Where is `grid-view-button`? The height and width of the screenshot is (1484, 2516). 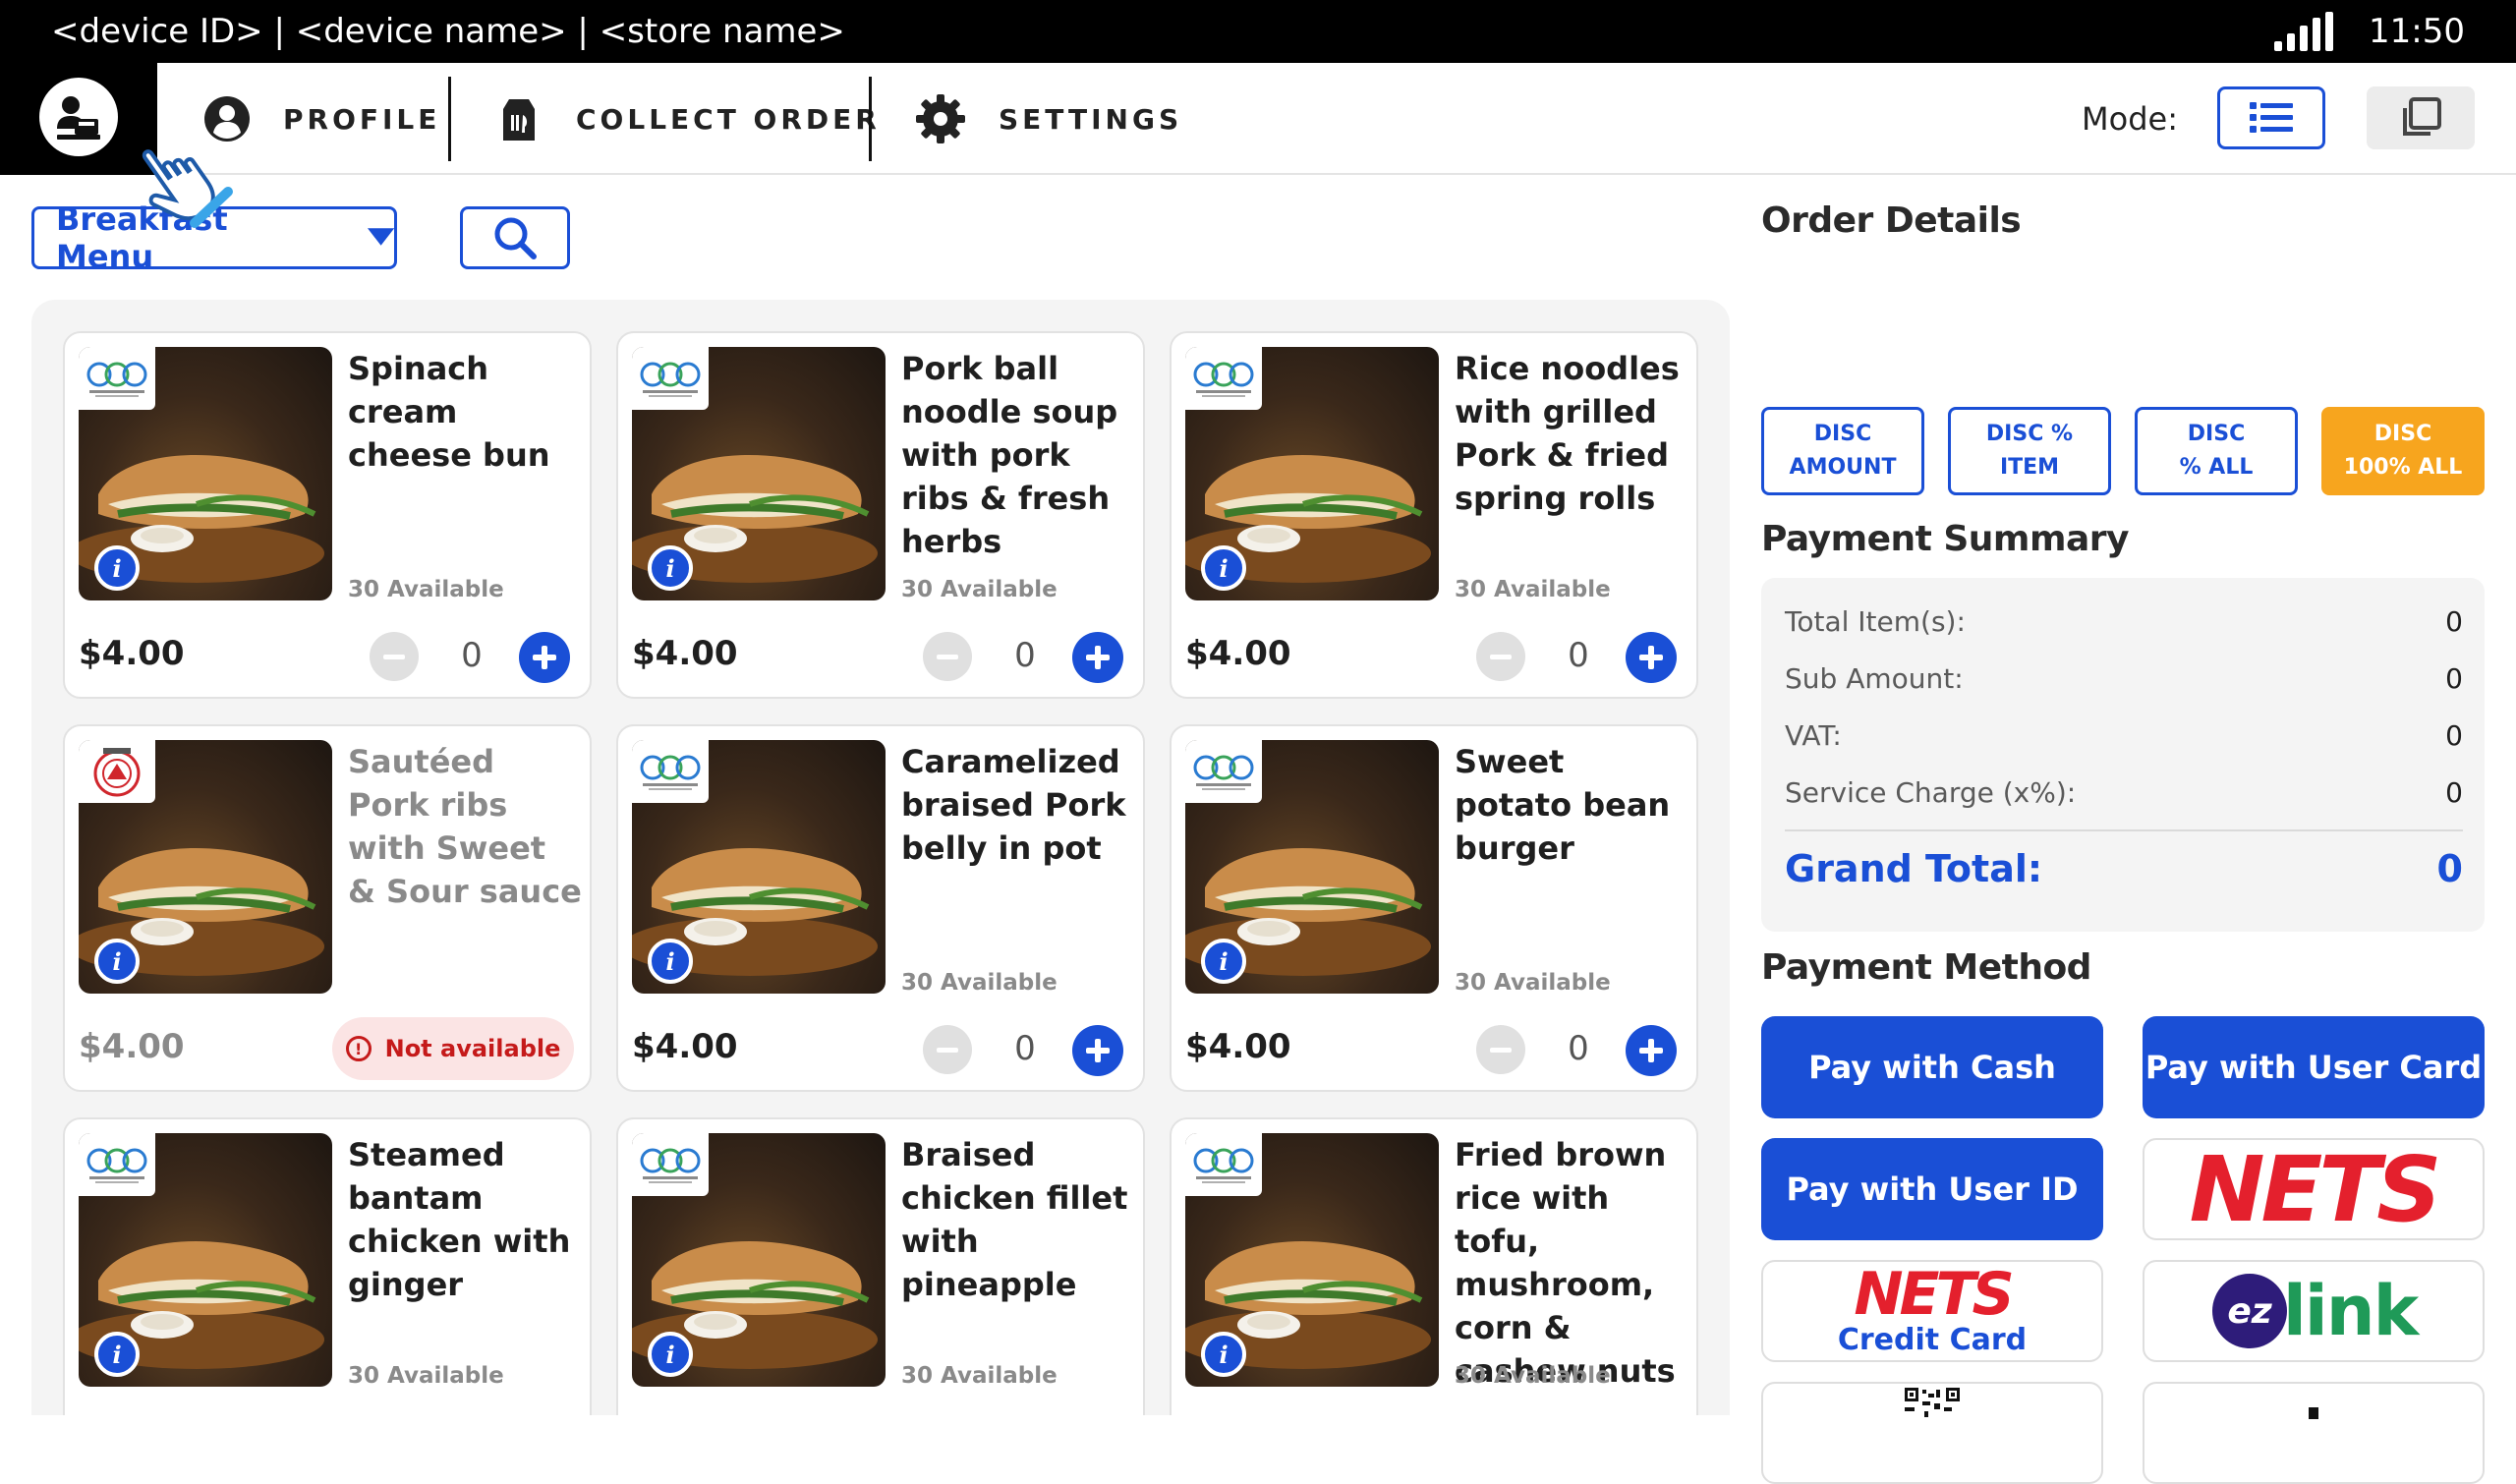 grid-view-button is located at coordinates (2421, 117).